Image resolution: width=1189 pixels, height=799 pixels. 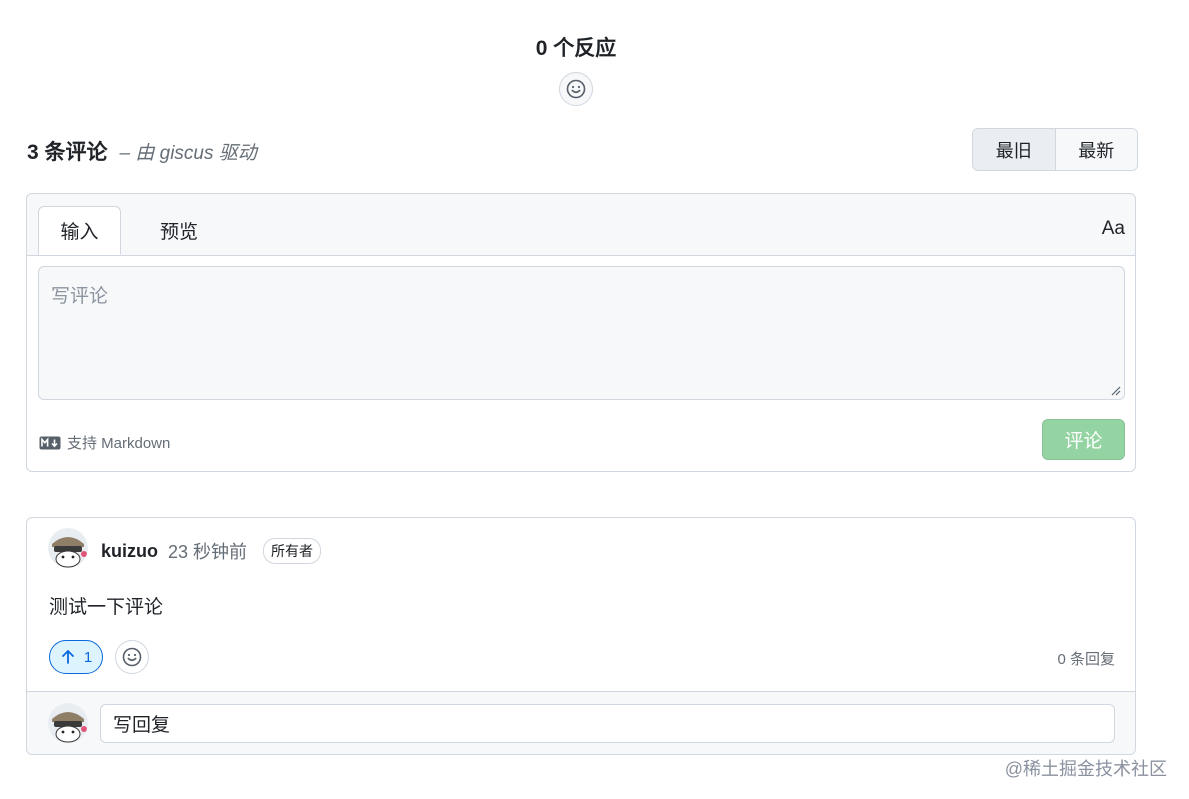 I want to click on add-reaction-button, so click(x=576, y=89).